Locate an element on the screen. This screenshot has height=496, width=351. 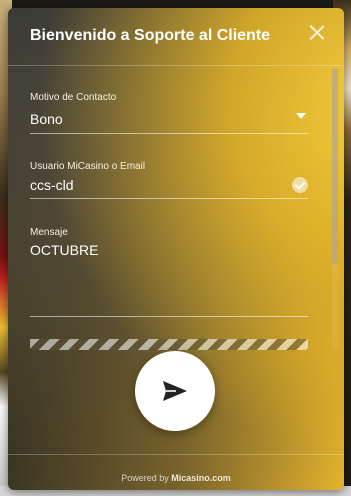
scrollbar-track is located at coordinates (335, 209).